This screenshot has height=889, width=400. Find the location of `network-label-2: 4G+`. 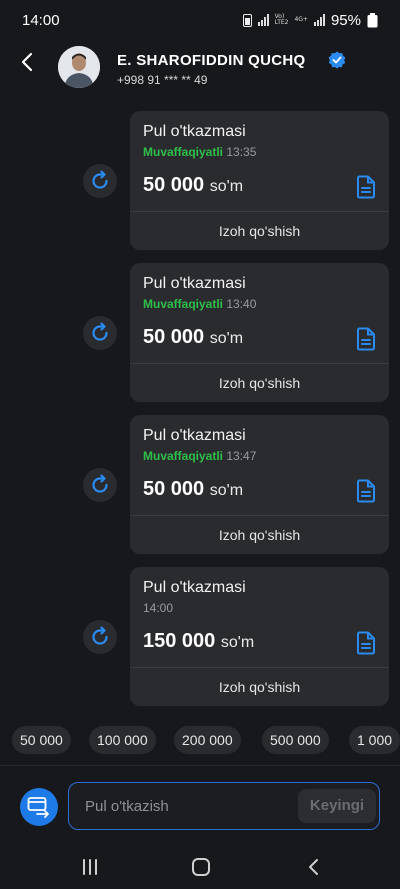

network-label-2: 4G+ is located at coordinates (301, 19).